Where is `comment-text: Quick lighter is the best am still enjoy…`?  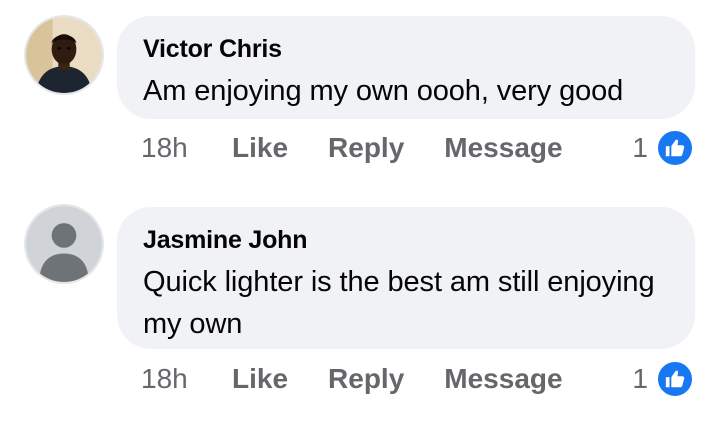
comment-text: Quick lighter is the best am still enjoy… is located at coordinates (399, 303).